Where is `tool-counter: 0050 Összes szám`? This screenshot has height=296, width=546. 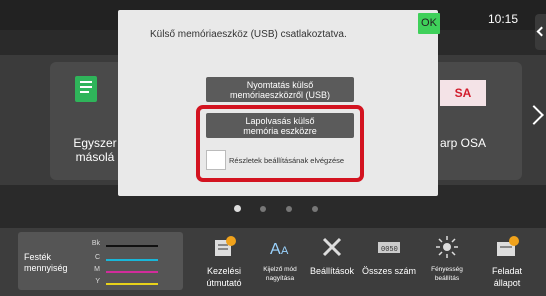
tool-counter: 0050 Összes szám is located at coordinates (389, 263).